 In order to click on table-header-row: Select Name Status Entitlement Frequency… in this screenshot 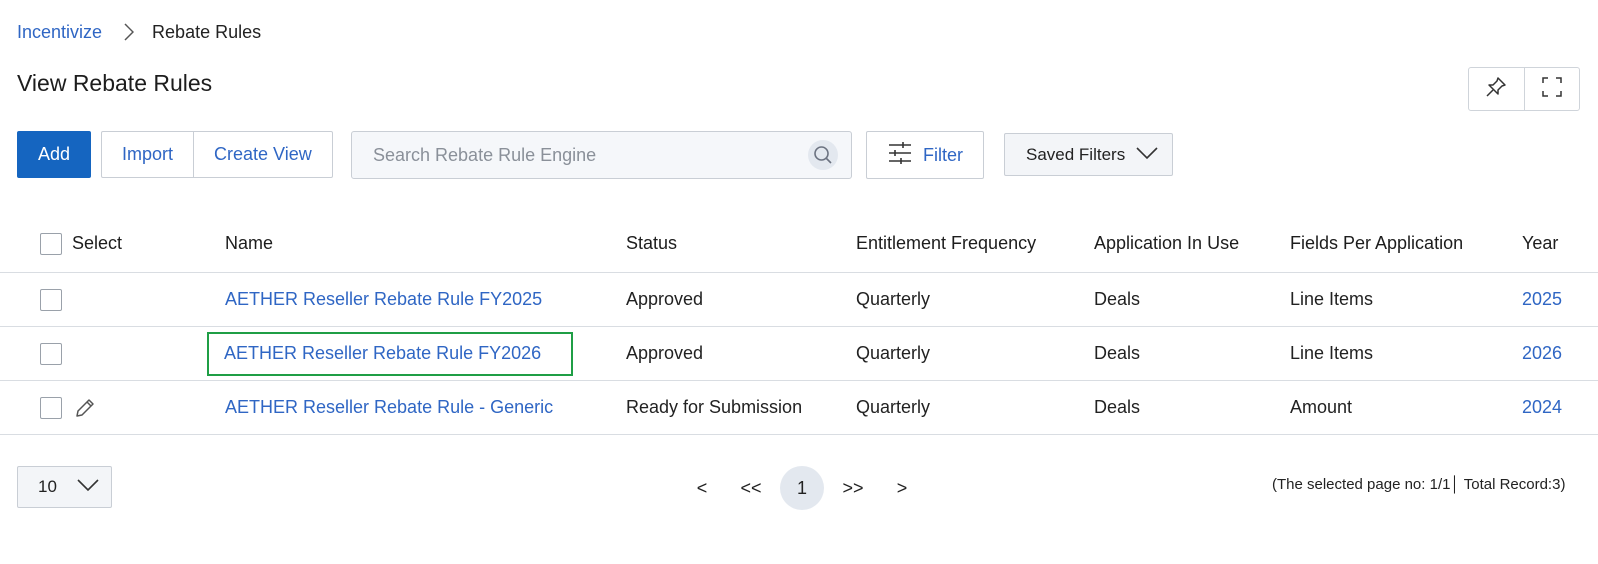, I will do `click(799, 244)`.